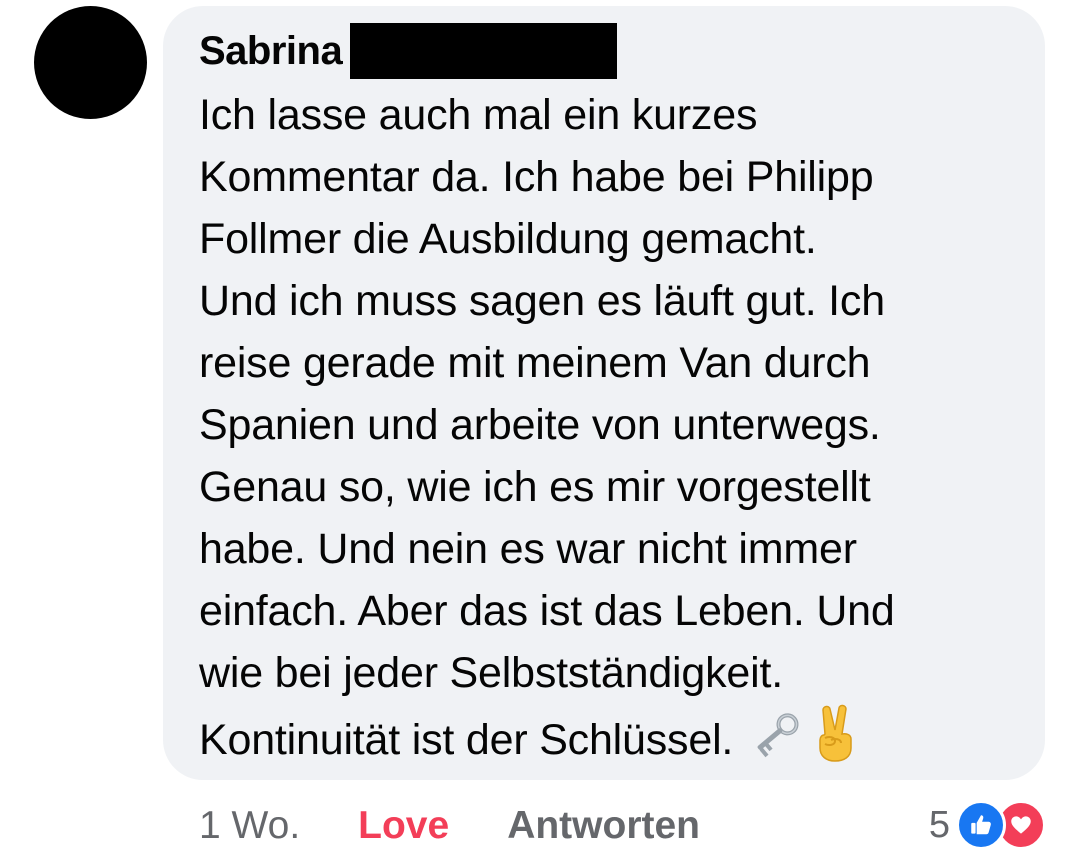 This screenshot has height=864, width=1080. What do you see at coordinates (90, 62) in the screenshot?
I see `avatar` at bounding box center [90, 62].